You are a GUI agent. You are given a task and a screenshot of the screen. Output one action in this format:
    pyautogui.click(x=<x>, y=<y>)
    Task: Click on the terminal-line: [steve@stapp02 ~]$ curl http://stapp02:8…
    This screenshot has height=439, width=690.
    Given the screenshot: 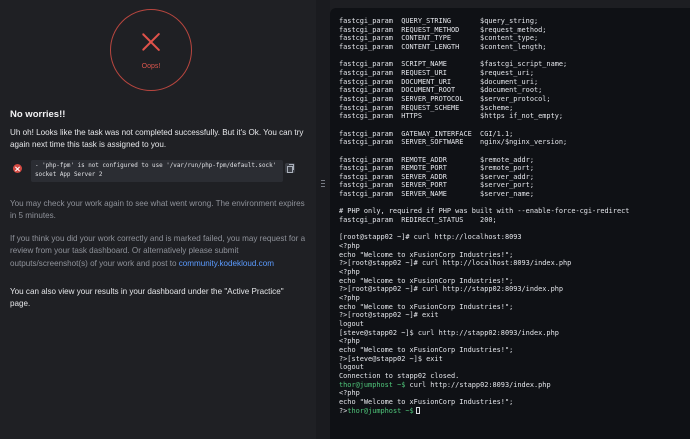 What is the action you would take?
    pyautogui.click(x=449, y=332)
    